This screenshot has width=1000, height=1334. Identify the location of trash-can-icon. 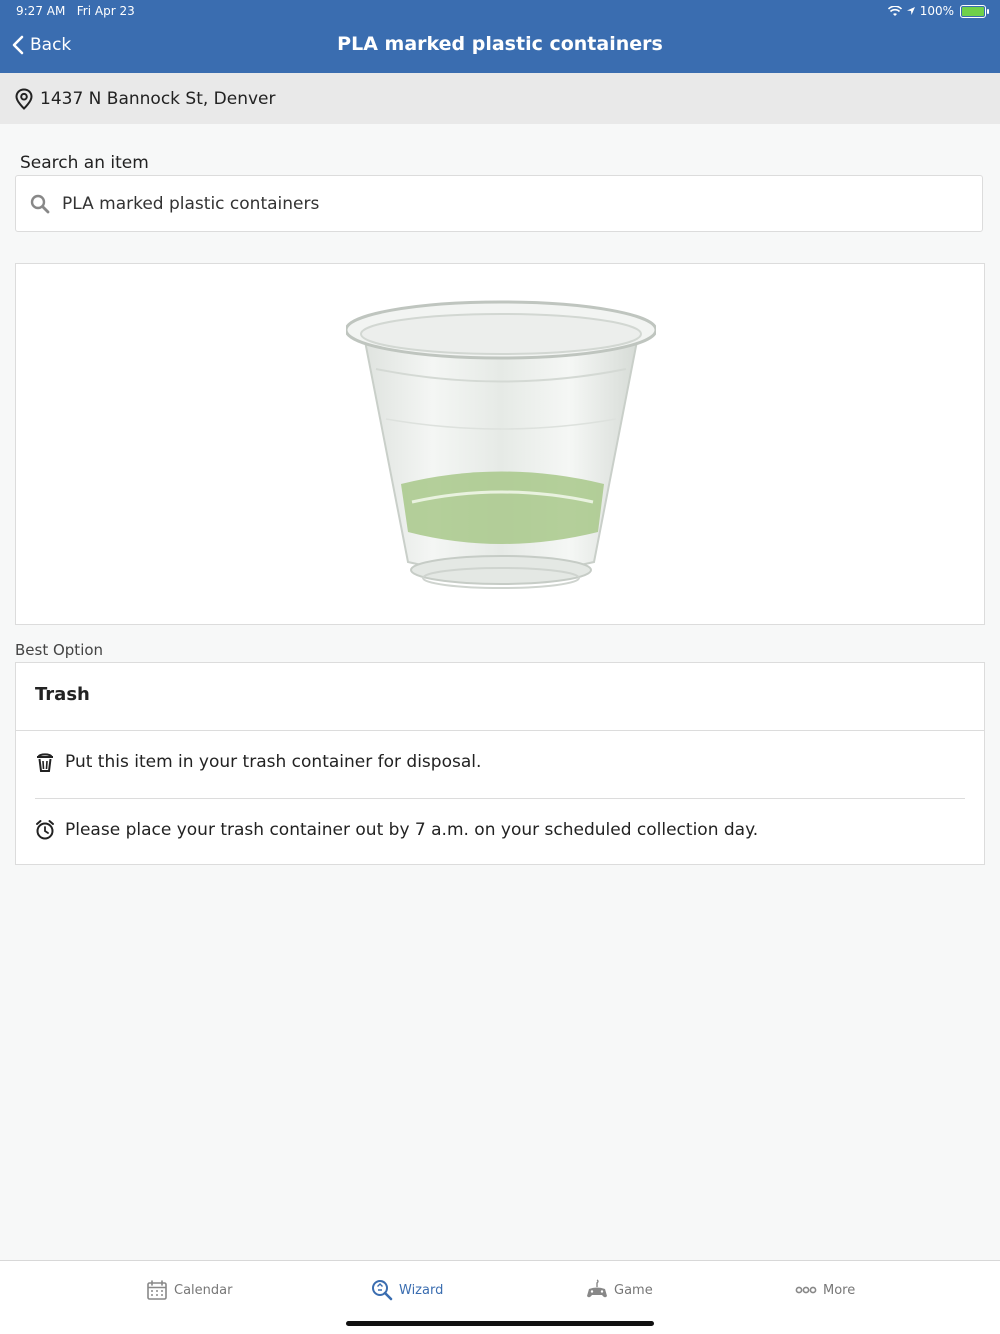
(45, 762).